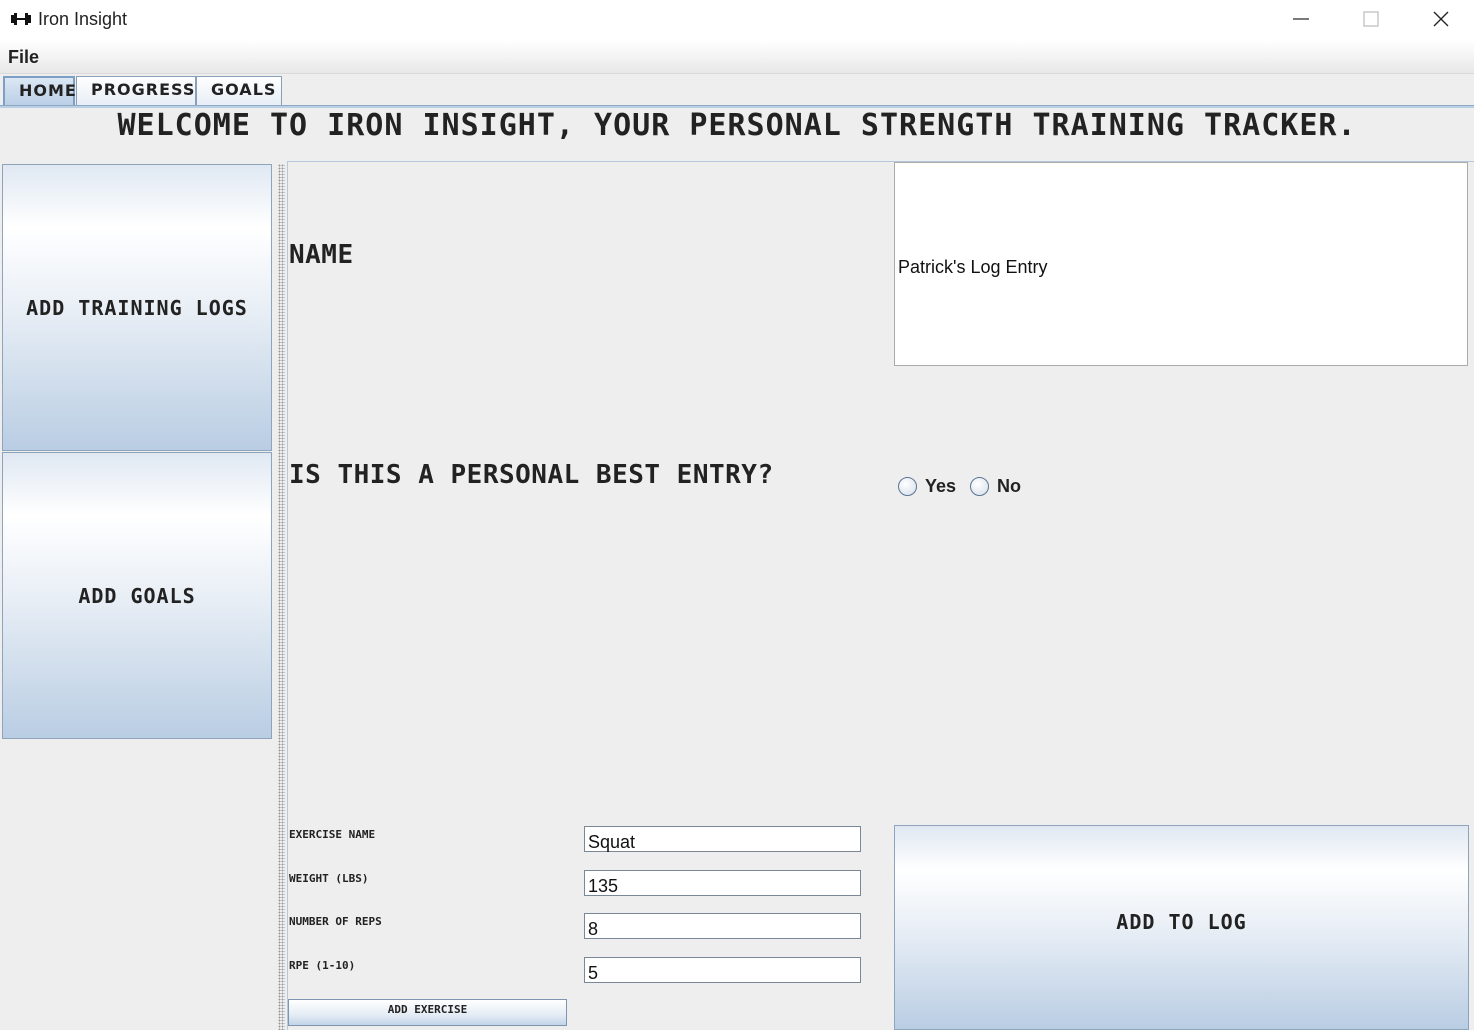 This screenshot has width=1474, height=1030. I want to click on name-text-area: Patrick's Log Entry, so click(1181, 264).